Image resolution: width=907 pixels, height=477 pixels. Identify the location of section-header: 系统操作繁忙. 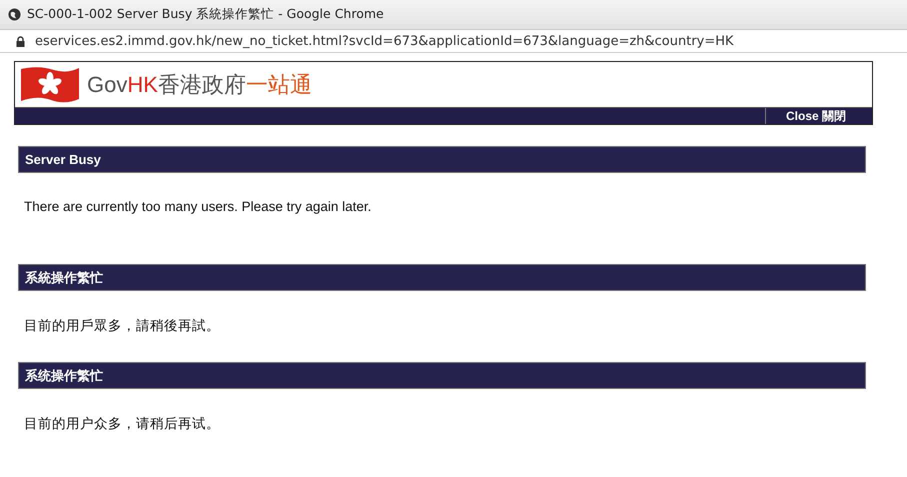
(442, 375).